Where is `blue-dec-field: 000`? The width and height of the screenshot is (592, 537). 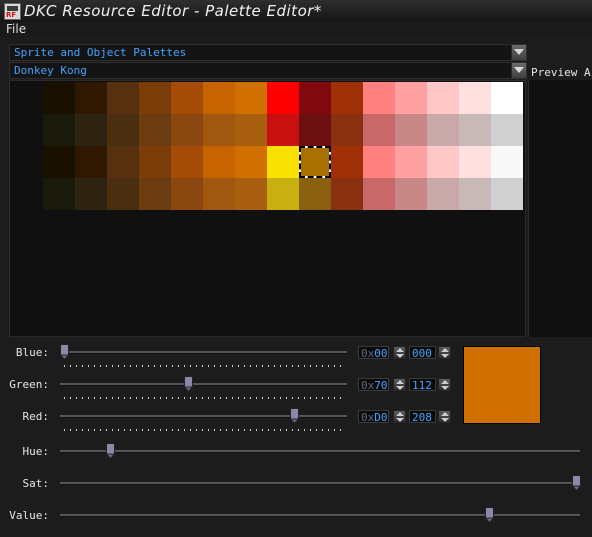
blue-dec-field: 000 is located at coordinates (422, 353).